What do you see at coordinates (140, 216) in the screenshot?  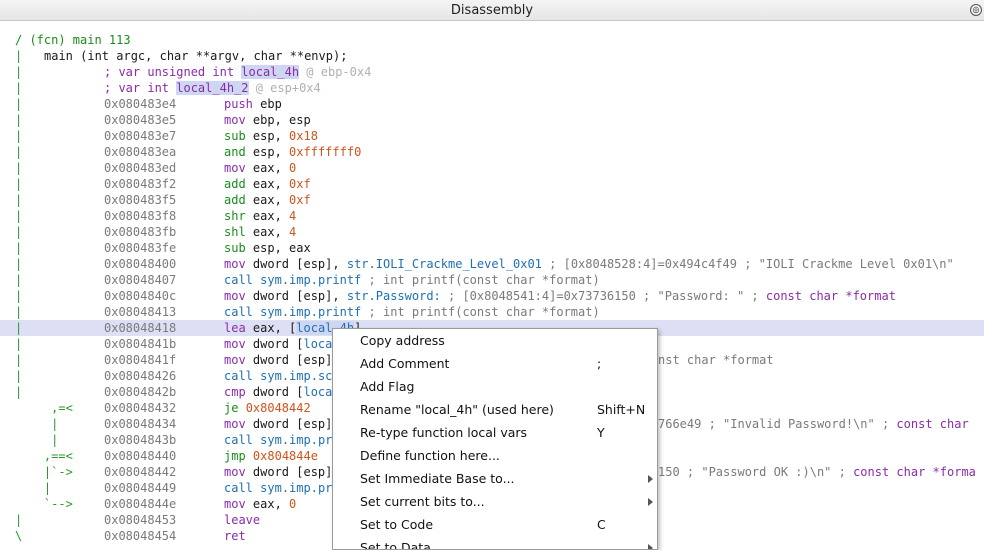 I see `instruction-address: 0x080483f8` at bounding box center [140, 216].